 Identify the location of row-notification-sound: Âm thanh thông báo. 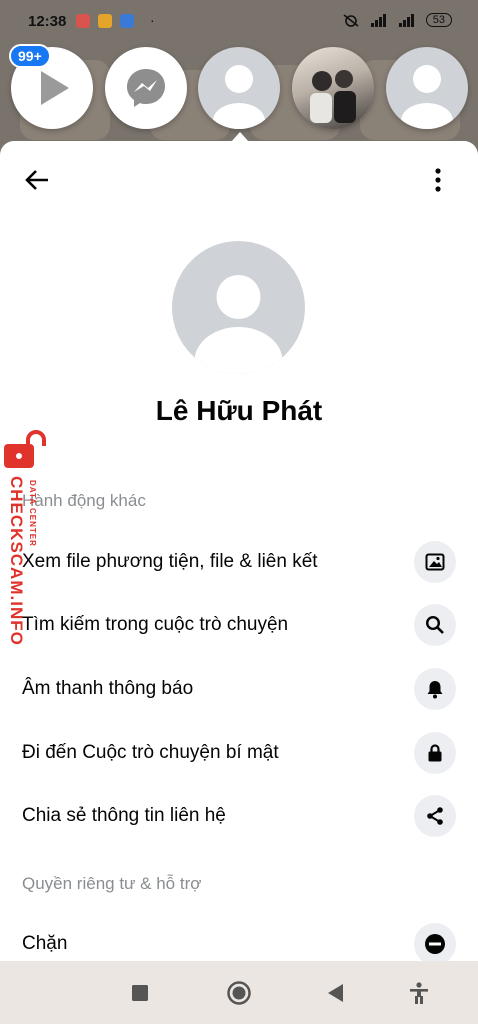
(239, 690).